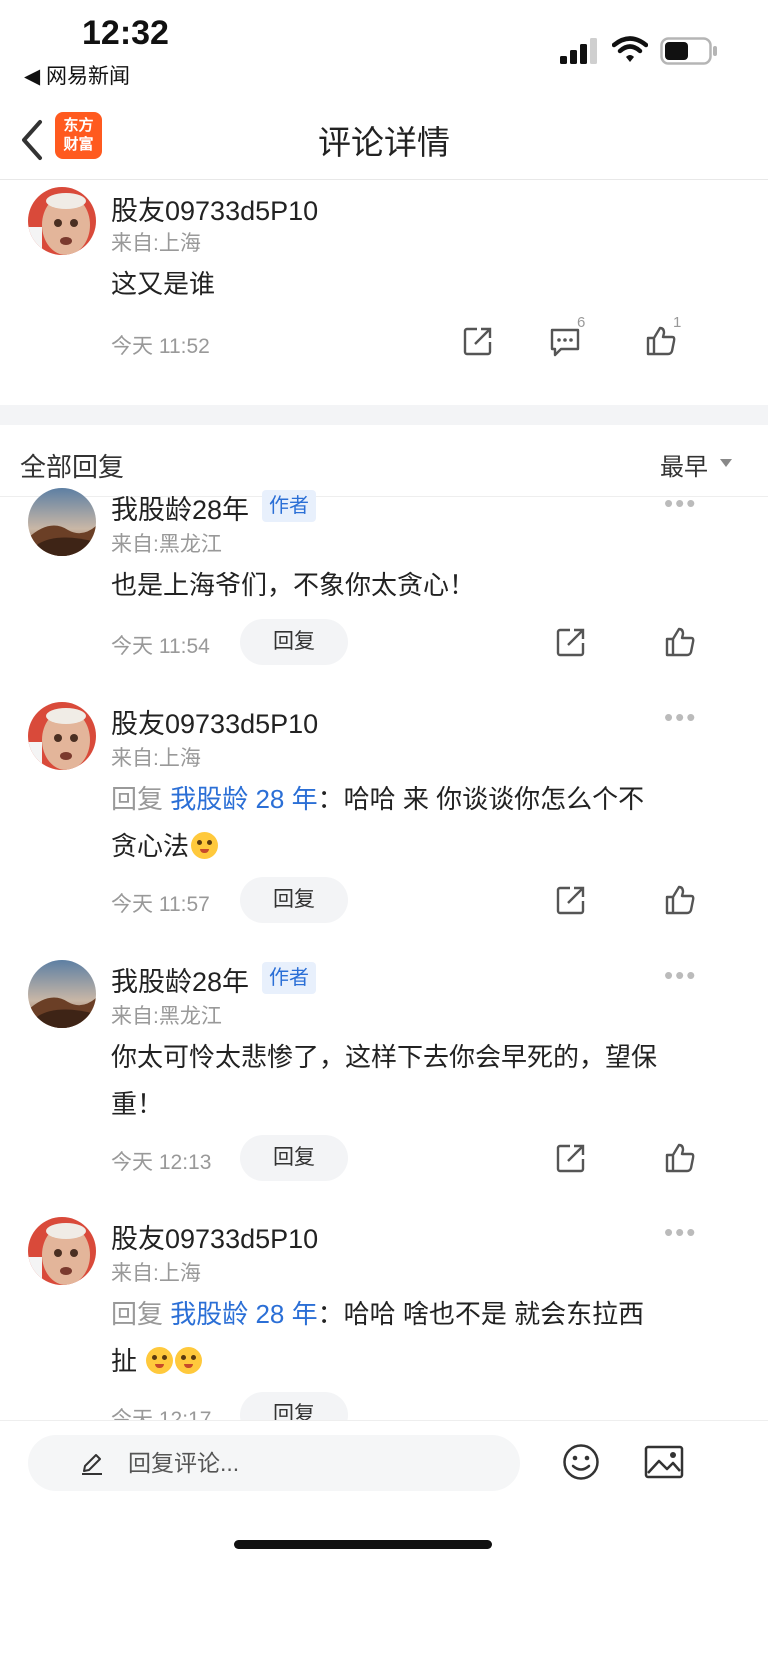 This screenshot has height=1663, width=768. I want to click on reply-text-line2: 贪心法, so click(150, 846).